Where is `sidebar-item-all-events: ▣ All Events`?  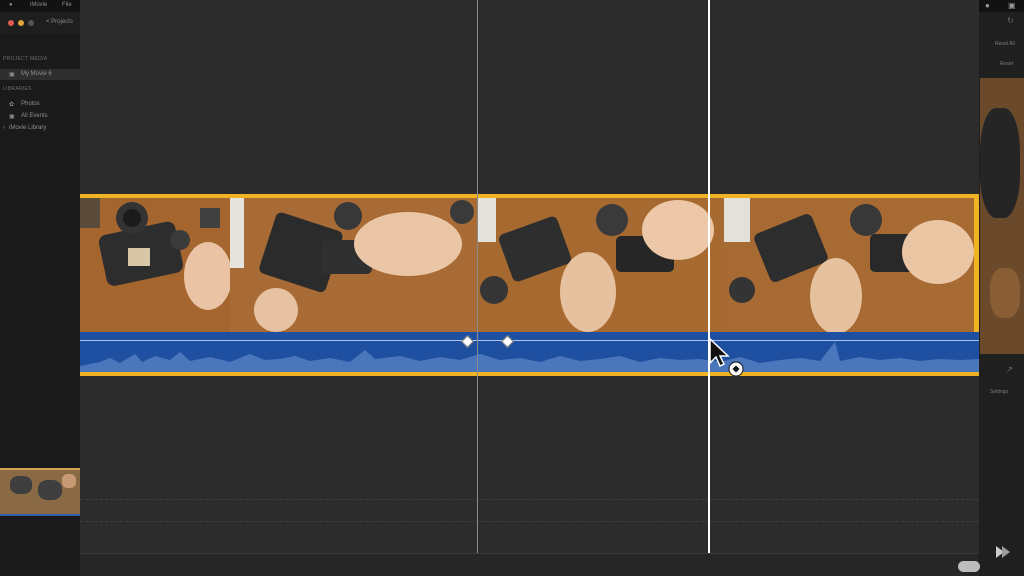 sidebar-item-all-events: ▣ All Events is located at coordinates (40, 116).